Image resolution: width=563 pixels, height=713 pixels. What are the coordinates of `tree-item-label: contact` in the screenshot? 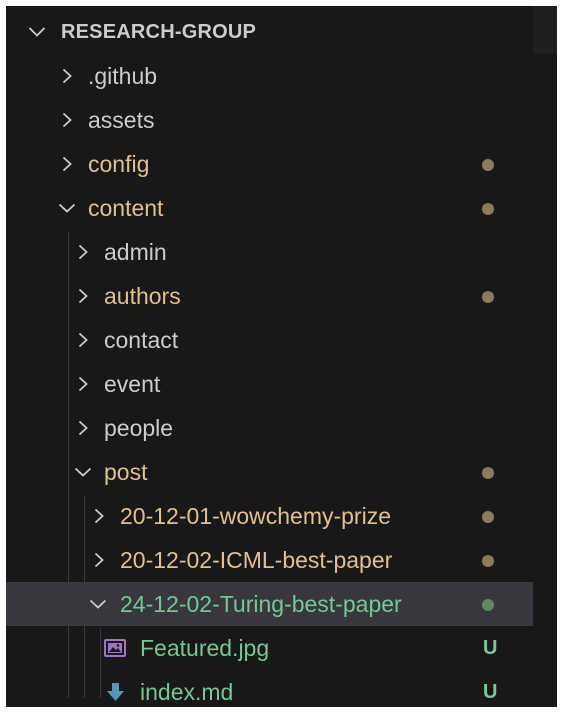 It's located at (141, 340).